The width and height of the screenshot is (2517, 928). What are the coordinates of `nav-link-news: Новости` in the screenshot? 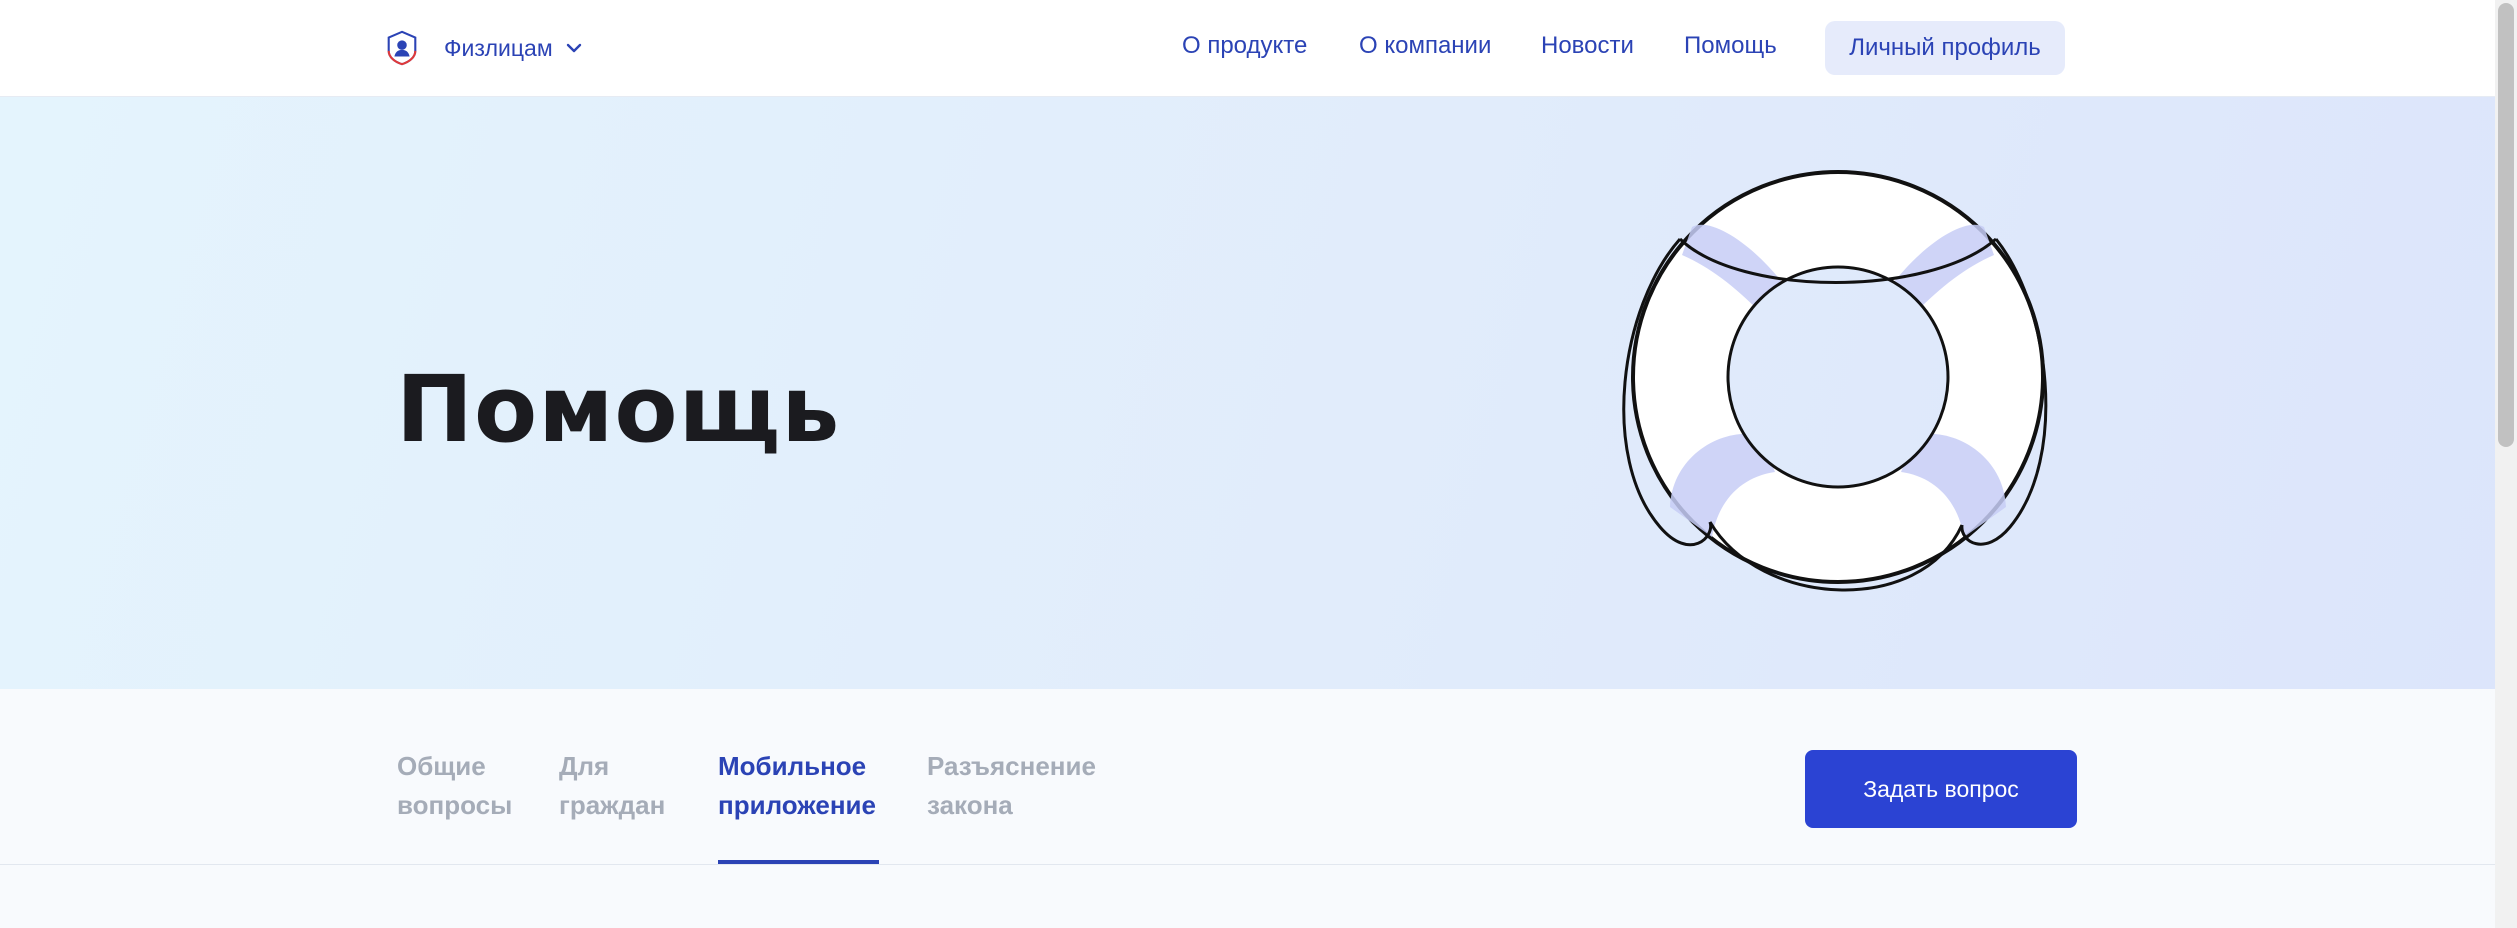 It's located at (1587, 46).